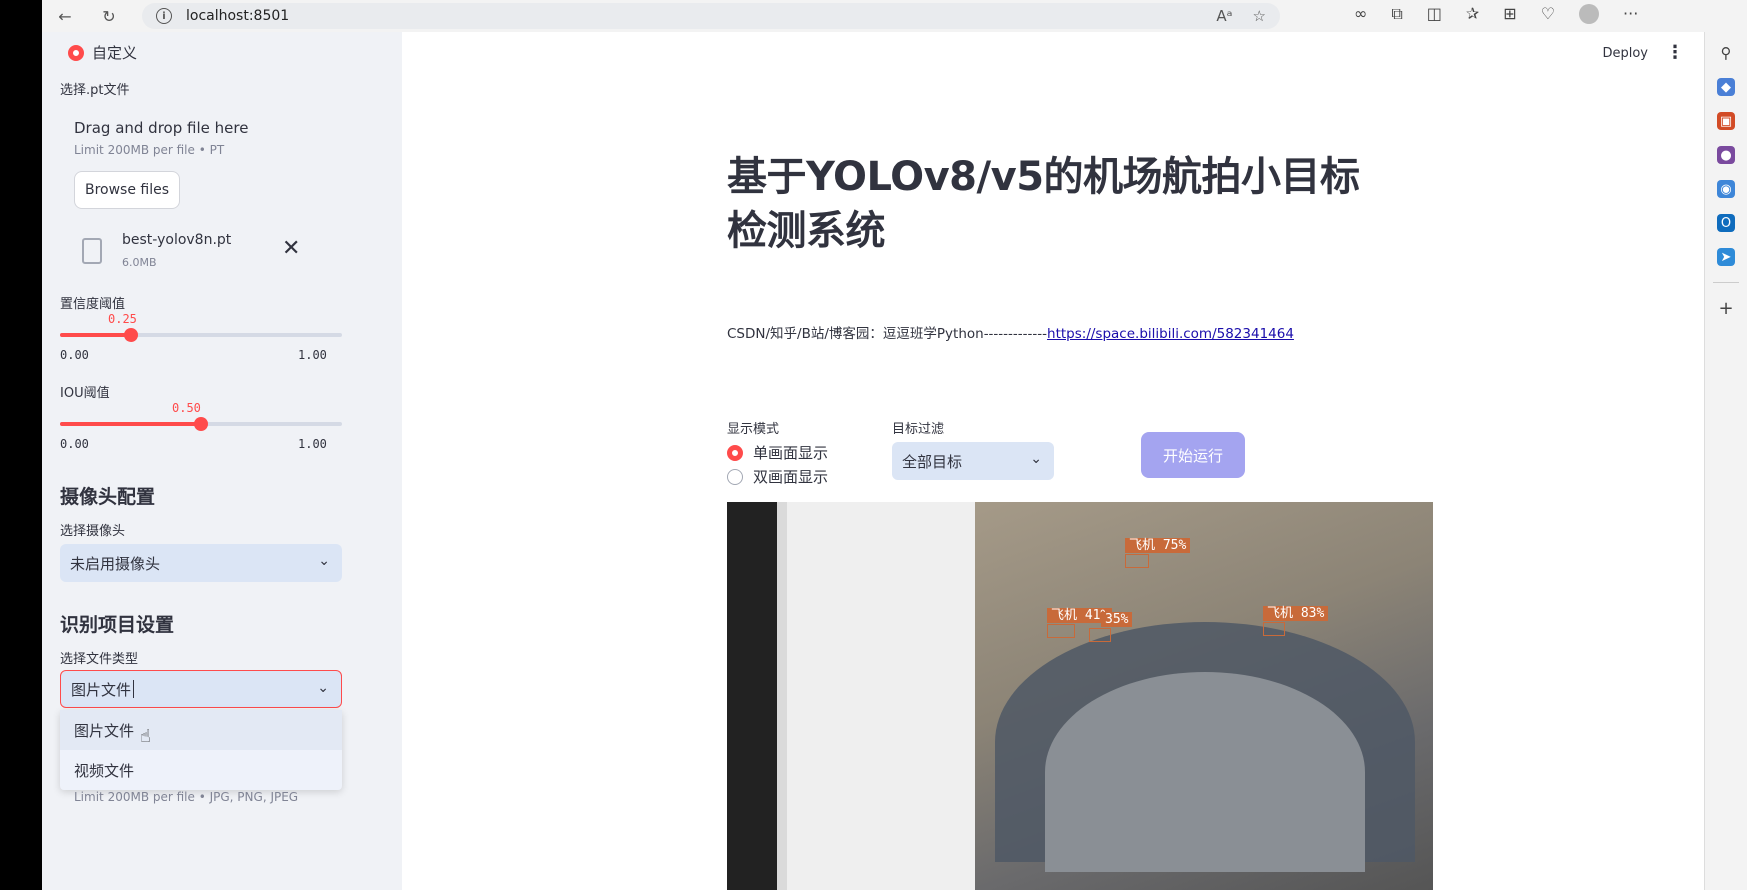 The height and width of the screenshot is (890, 1747). Describe the element at coordinates (1548, 14) in the screenshot. I see `browser-essentials-icon: ♡` at that location.